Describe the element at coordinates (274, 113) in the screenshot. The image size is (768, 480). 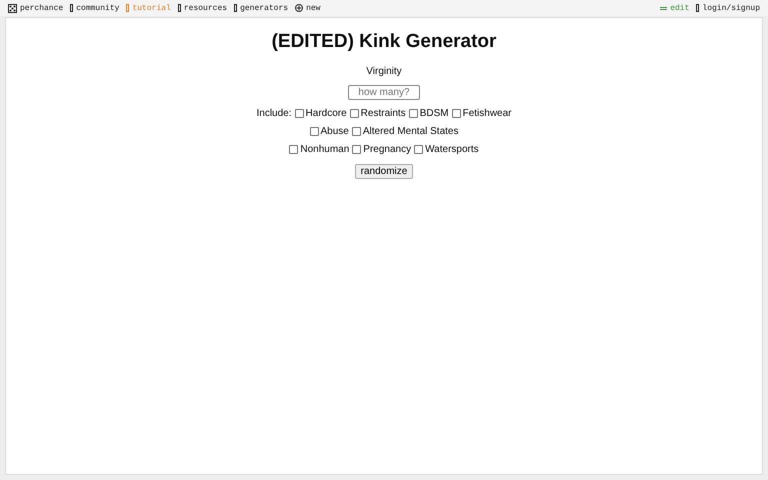
I see `include-label: Include:` at that location.